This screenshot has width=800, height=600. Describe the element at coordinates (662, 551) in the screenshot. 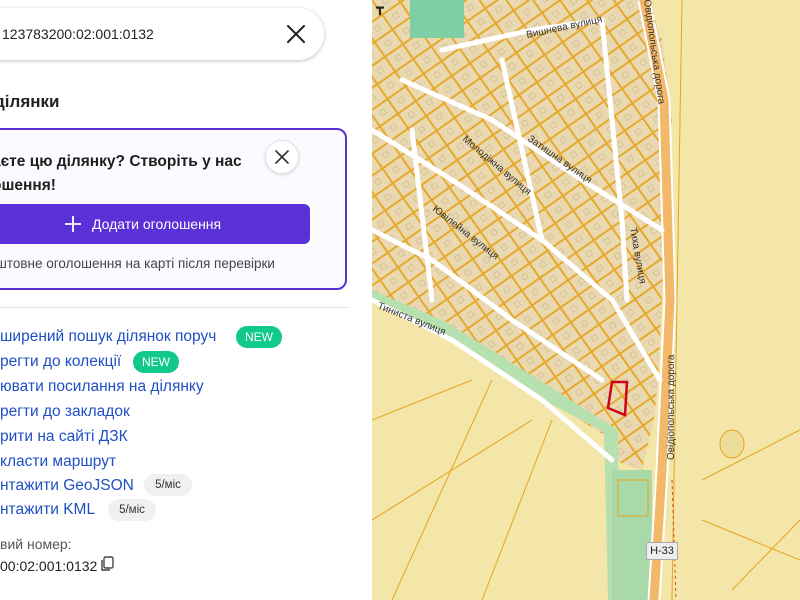

I see `road-shield: Н-33` at that location.